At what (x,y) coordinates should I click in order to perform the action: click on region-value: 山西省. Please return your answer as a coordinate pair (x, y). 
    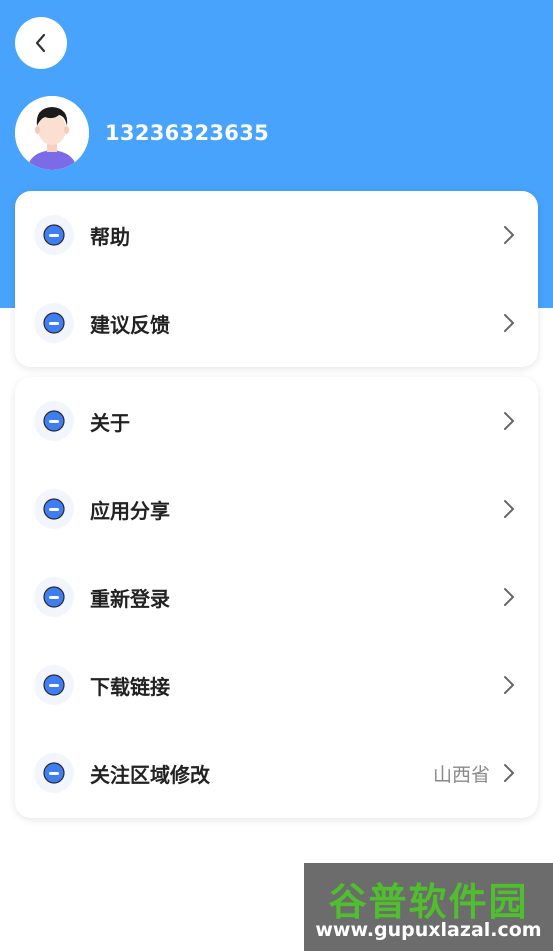
    Looking at the image, I should click on (461, 774).